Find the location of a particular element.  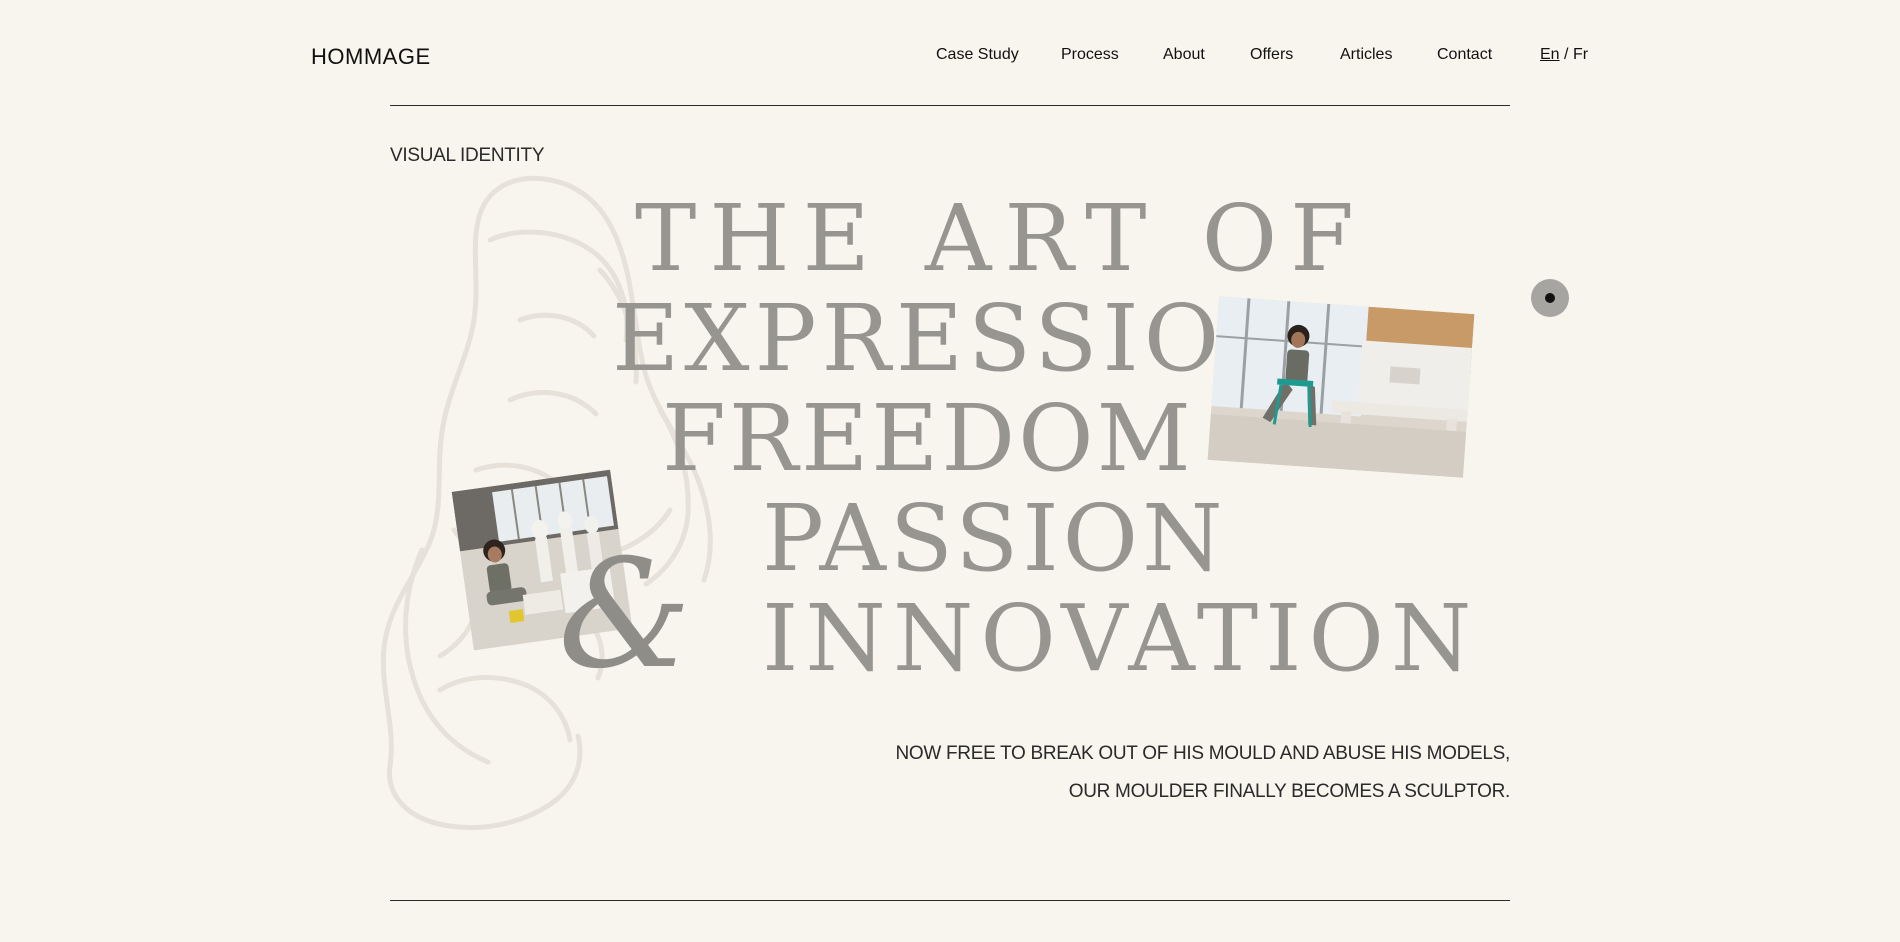

section-eyebrow: VISUAL IDENTITY is located at coordinates (467, 155).